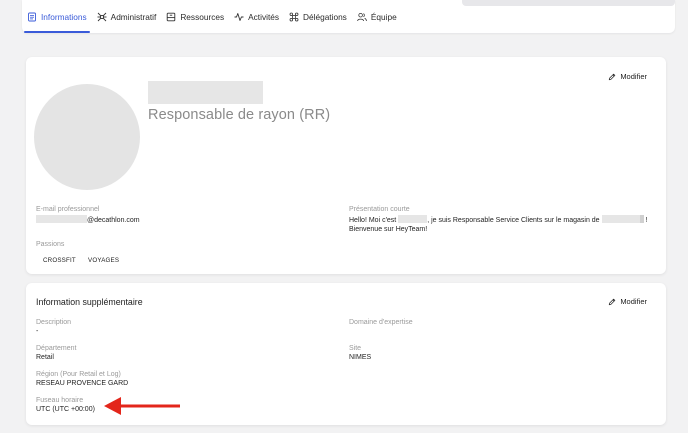  What do you see at coordinates (37, 331) in the screenshot?
I see `description-value: -` at bounding box center [37, 331].